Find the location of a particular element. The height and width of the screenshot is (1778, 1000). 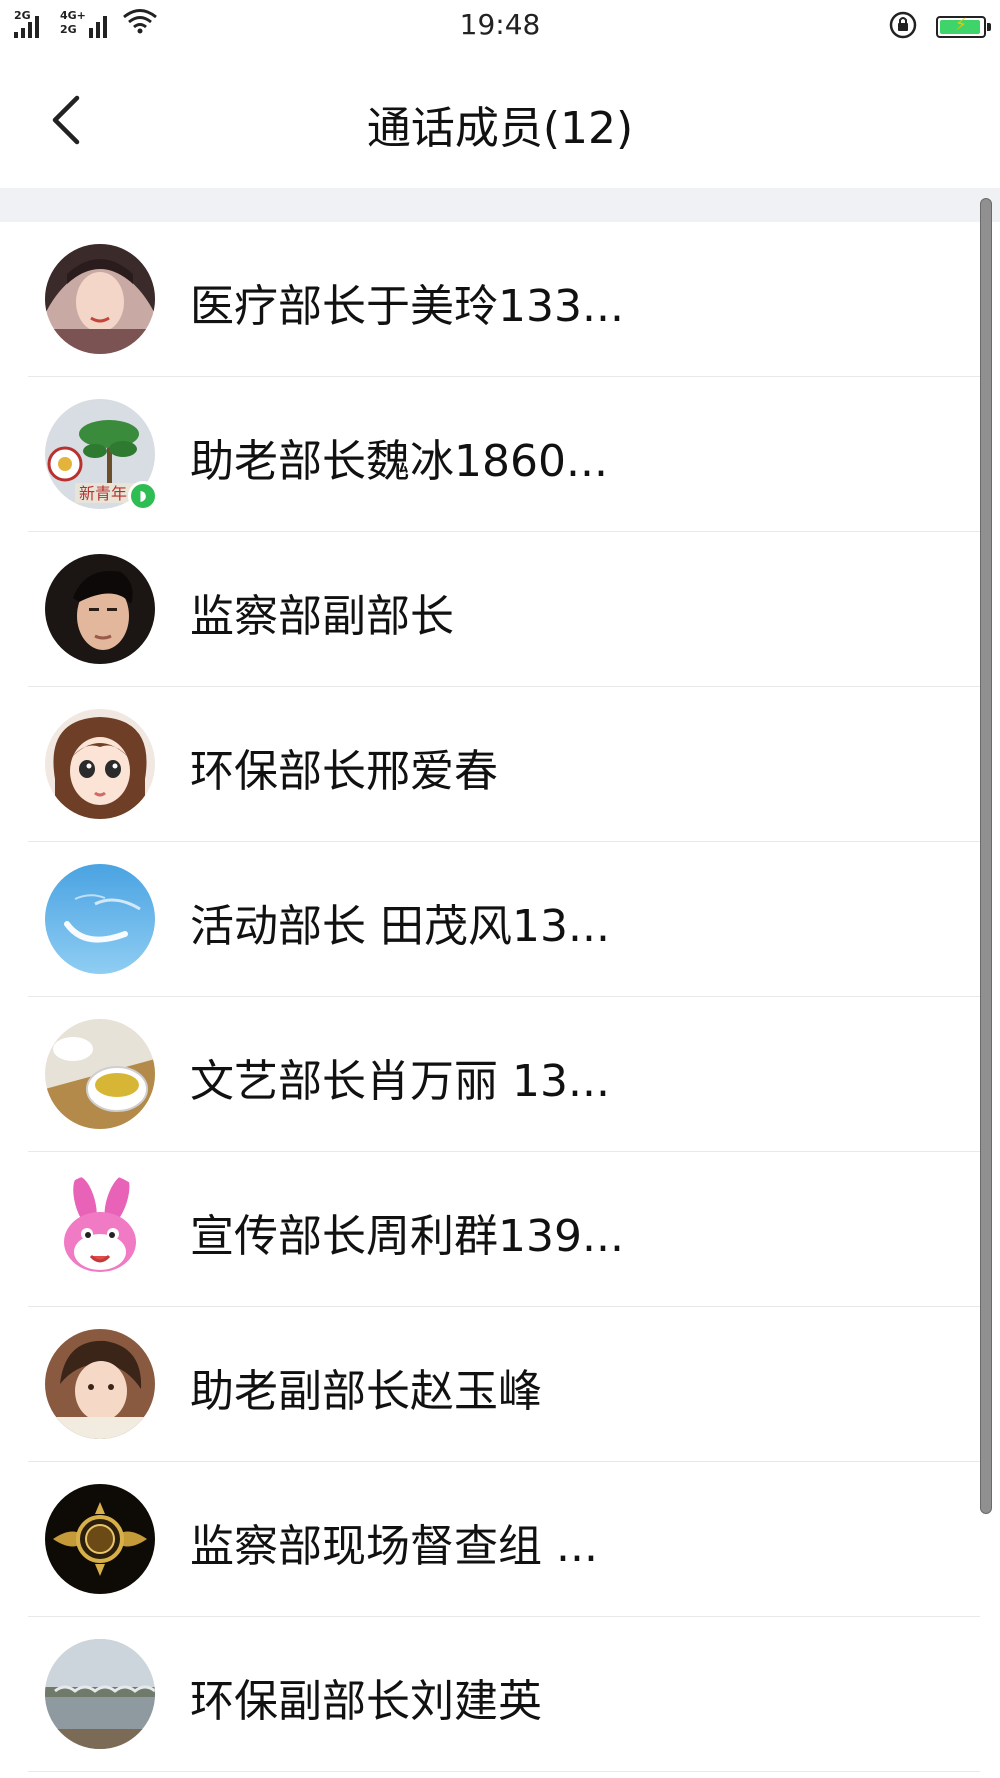

status-bar: 2G 4G+ 2G 19:48 ⚡ is located at coordinates (500, 26).